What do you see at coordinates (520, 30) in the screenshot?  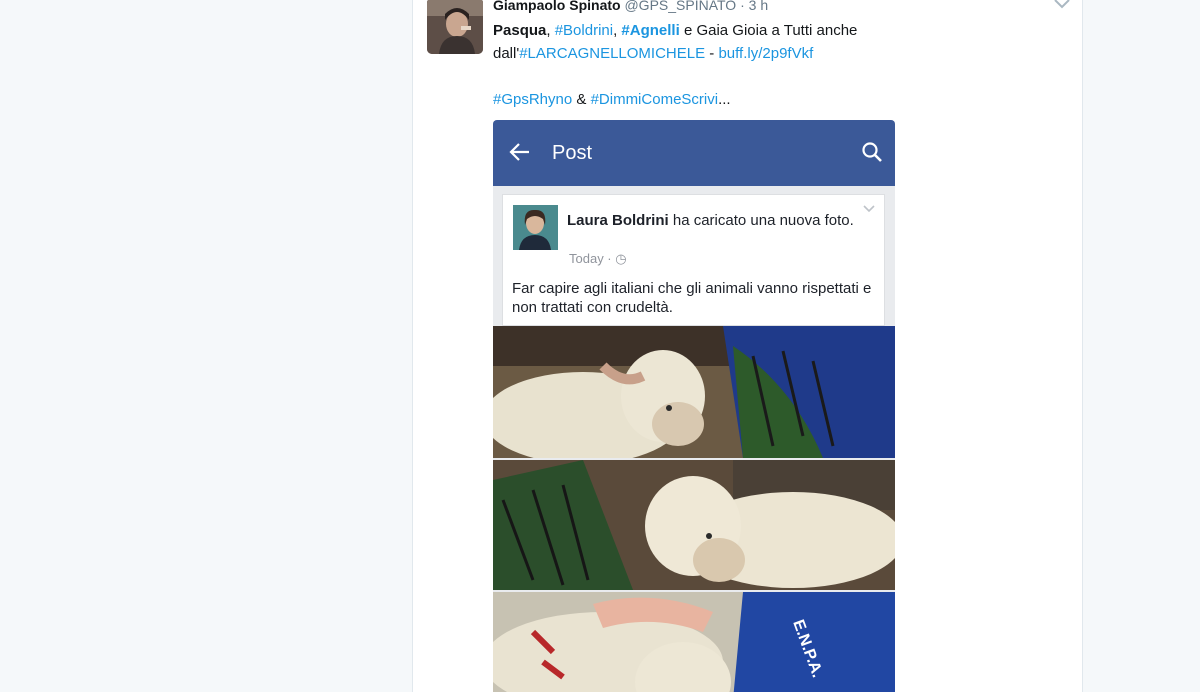 I see `word-pasqua: Pasqua` at bounding box center [520, 30].